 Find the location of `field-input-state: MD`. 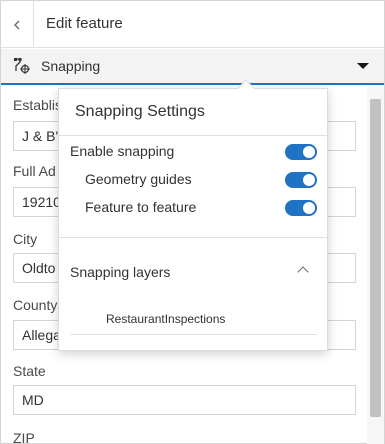

field-input-state: MD is located at coordinates (184, 400).